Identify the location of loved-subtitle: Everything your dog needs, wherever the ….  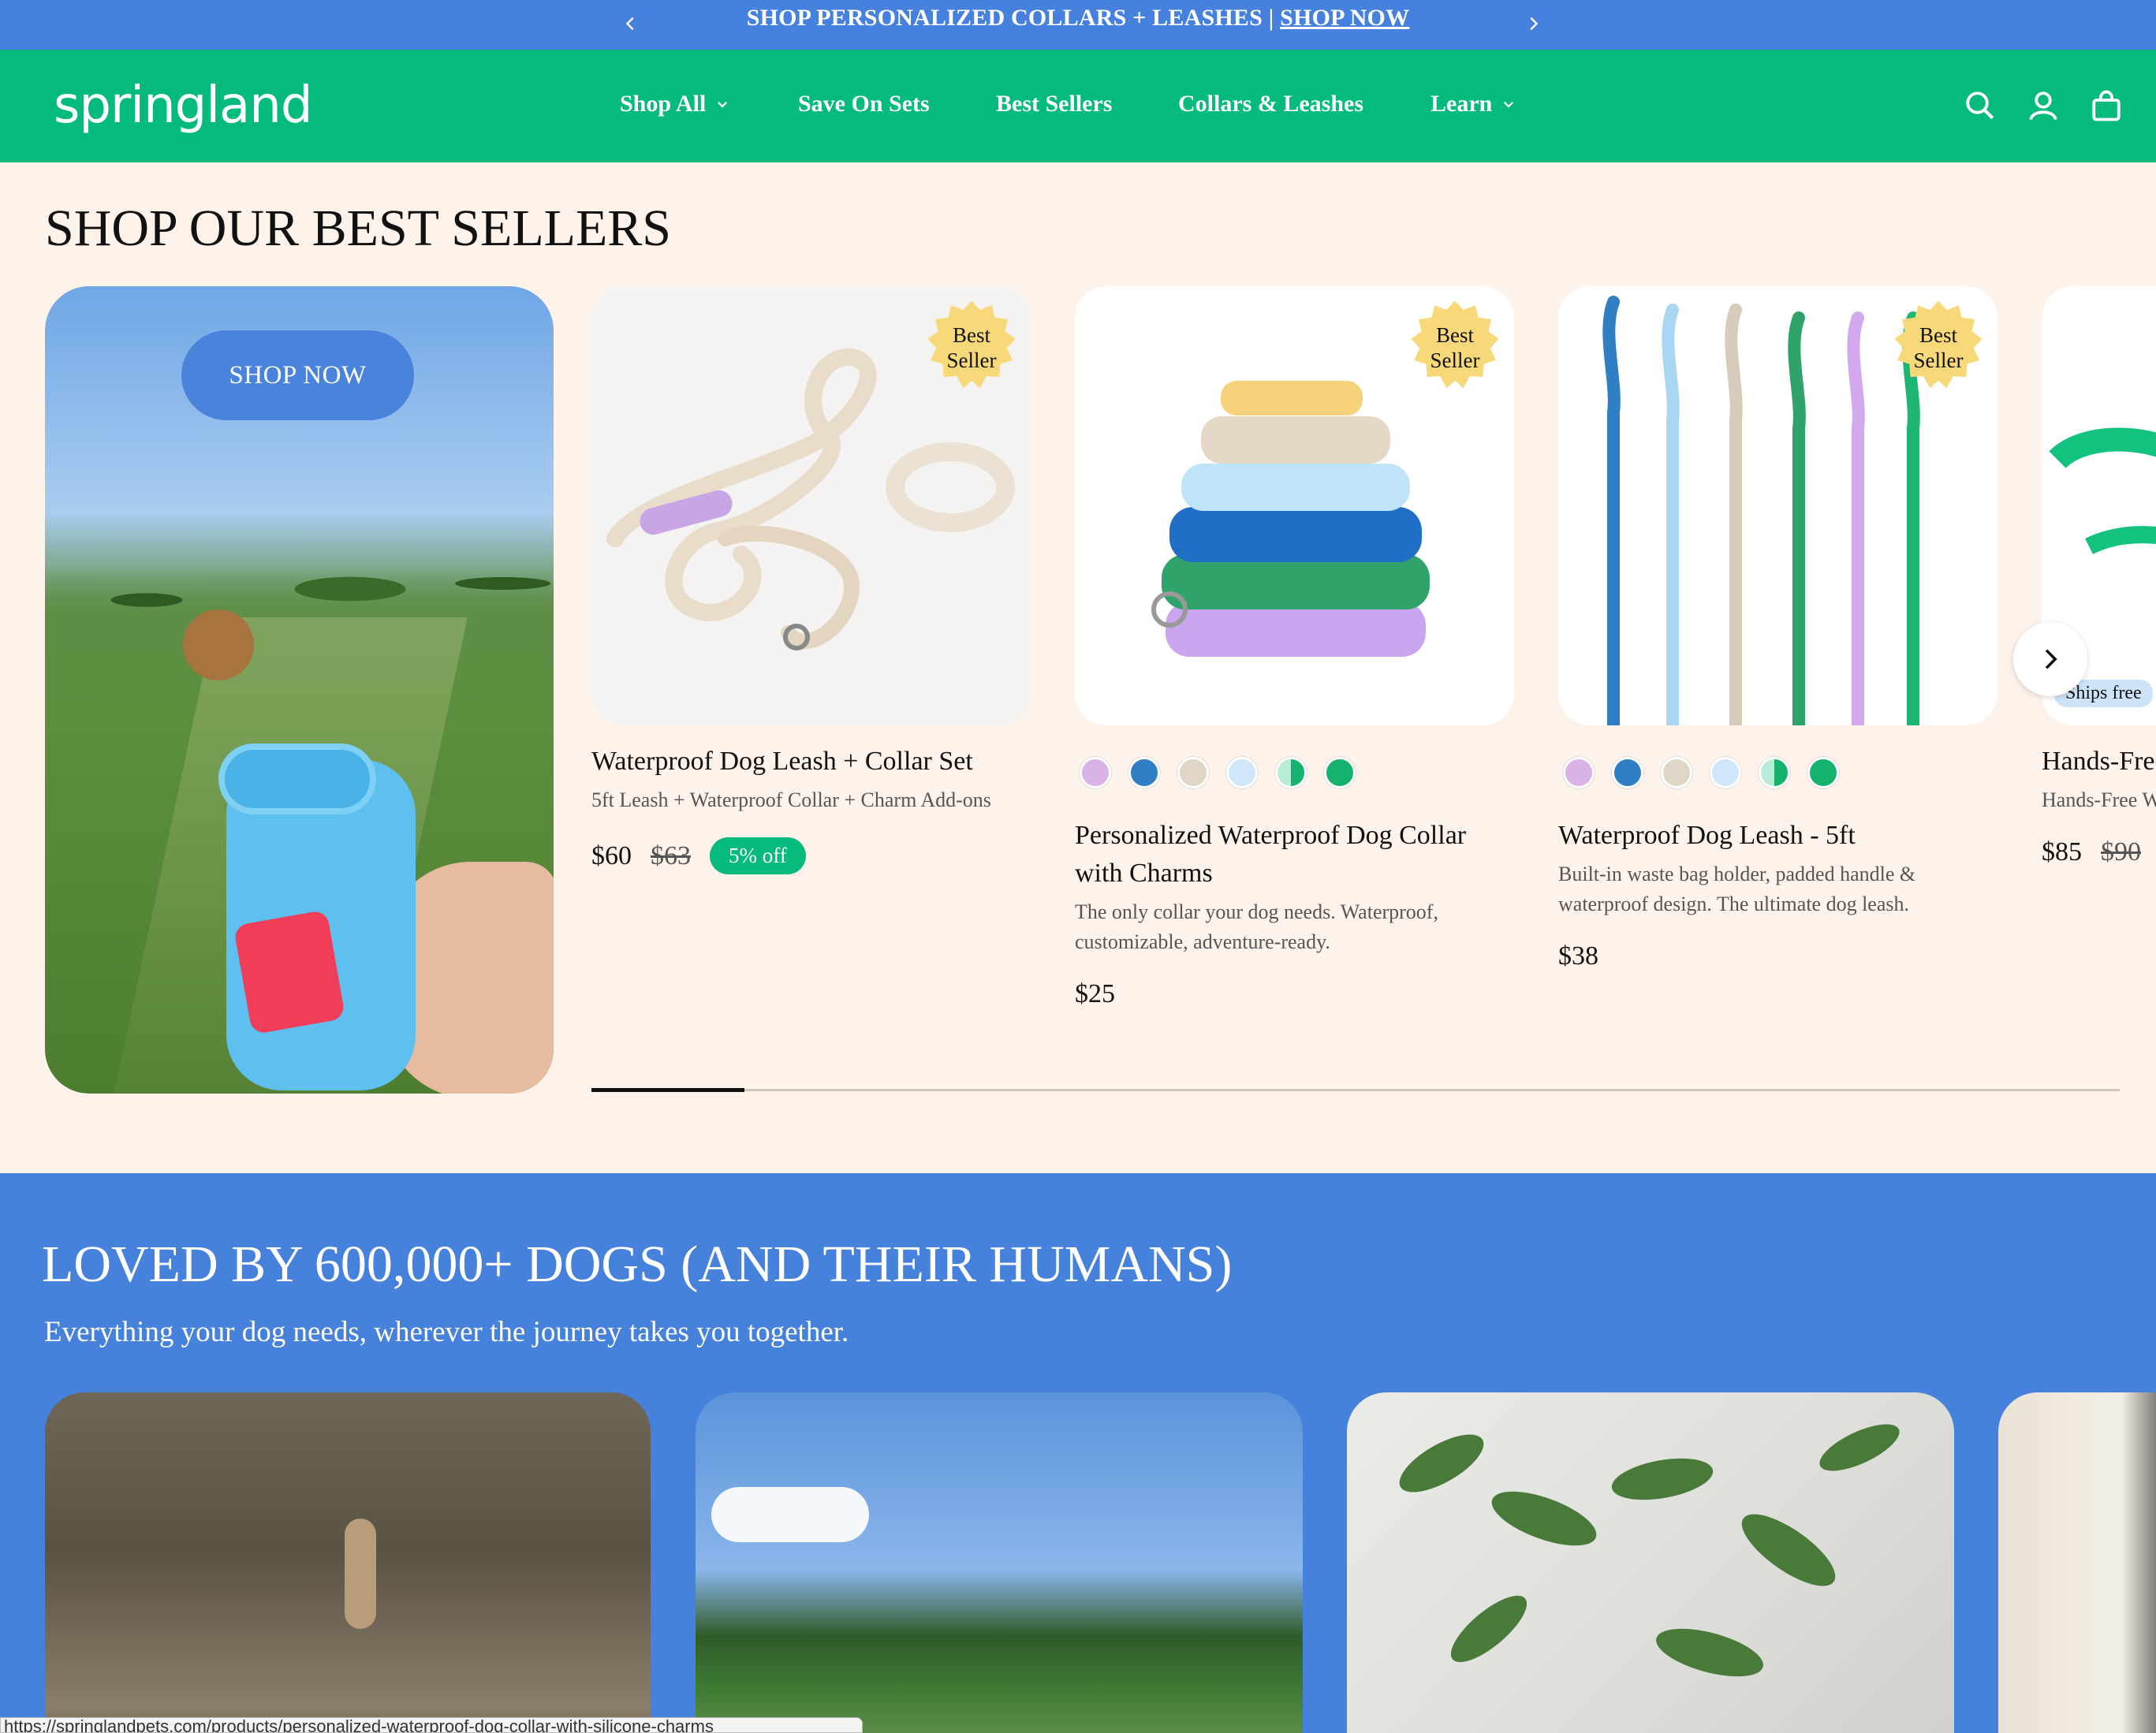
(447, 1332).